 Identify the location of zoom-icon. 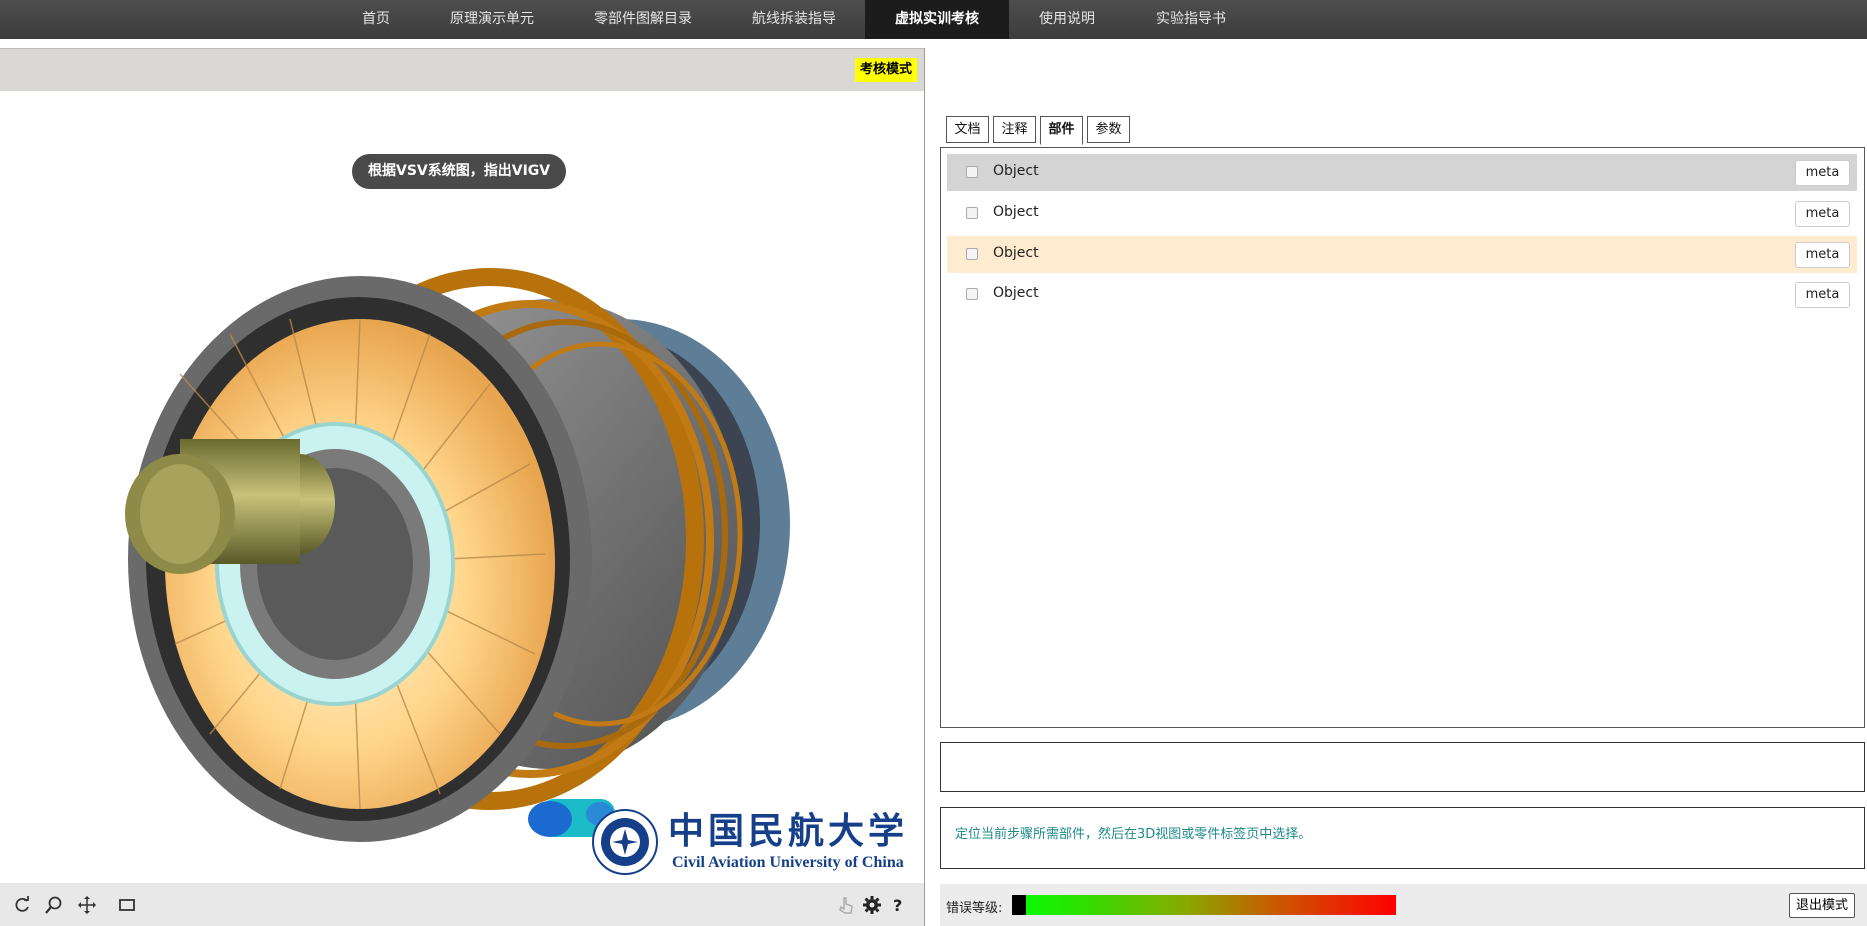
(54, 905).